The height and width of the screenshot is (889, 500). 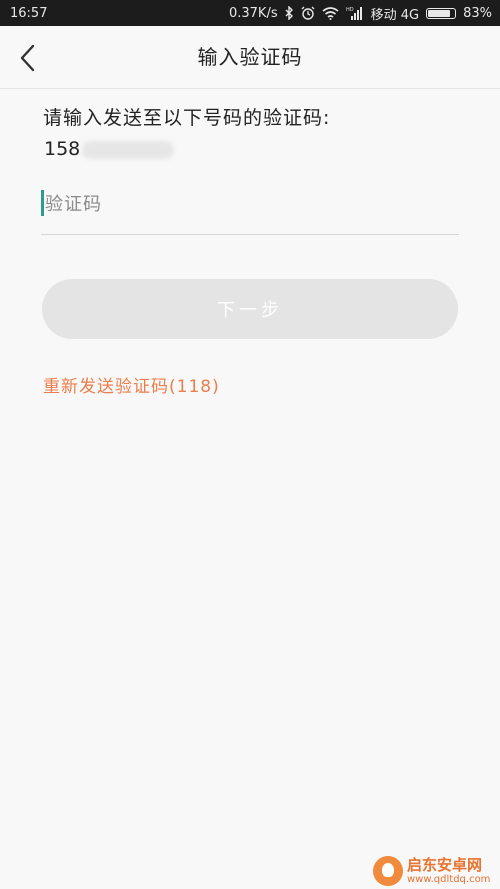 What do you see at coordinates (250, 204) in the screenshot?
I see `verification-code-input` at bounding box center [250, 204].